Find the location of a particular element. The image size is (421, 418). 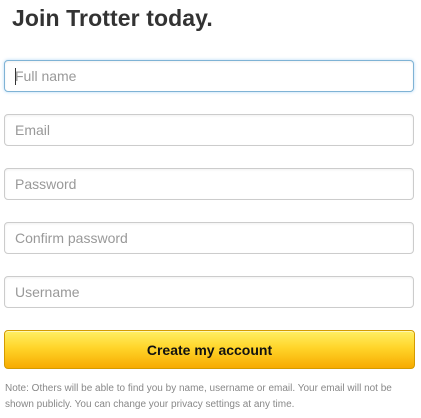

full-name-input is located at coordinates (209, 76).